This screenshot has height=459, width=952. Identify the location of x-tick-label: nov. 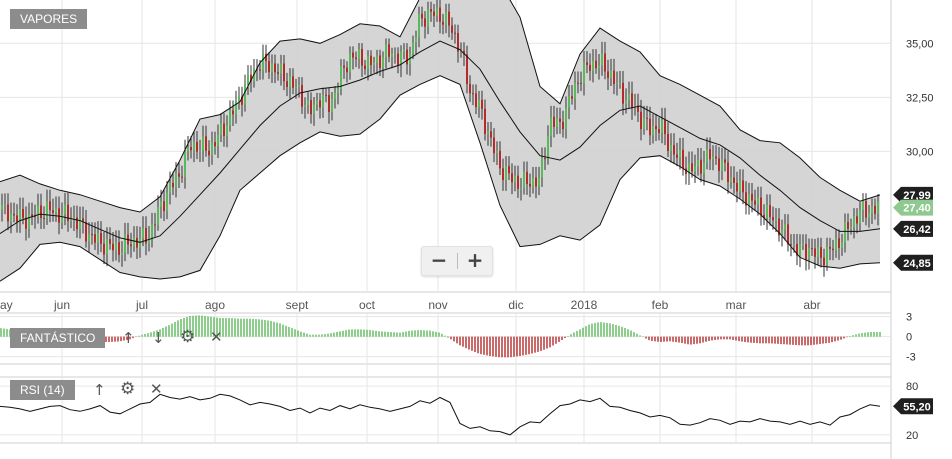
(437, 305).